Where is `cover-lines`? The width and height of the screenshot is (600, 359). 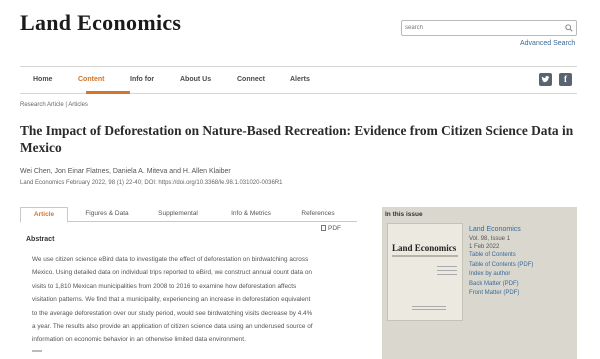 cover-lines is located at coordinates (447, 272).